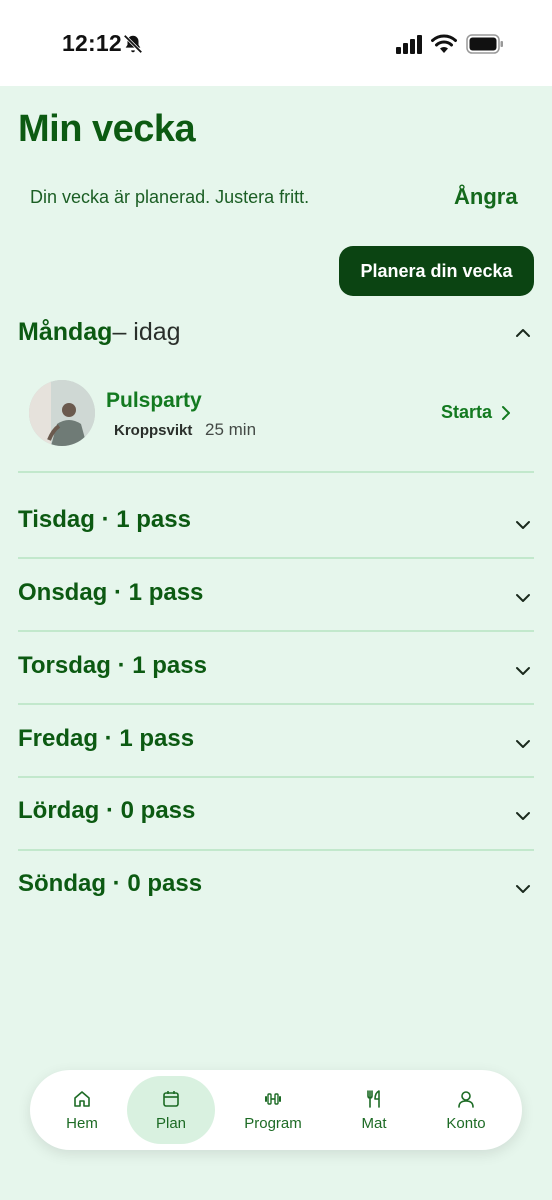 The width and height of the screenshot is (552, 1200). I want to click on status-bar: 12:12, so click(276, 43).